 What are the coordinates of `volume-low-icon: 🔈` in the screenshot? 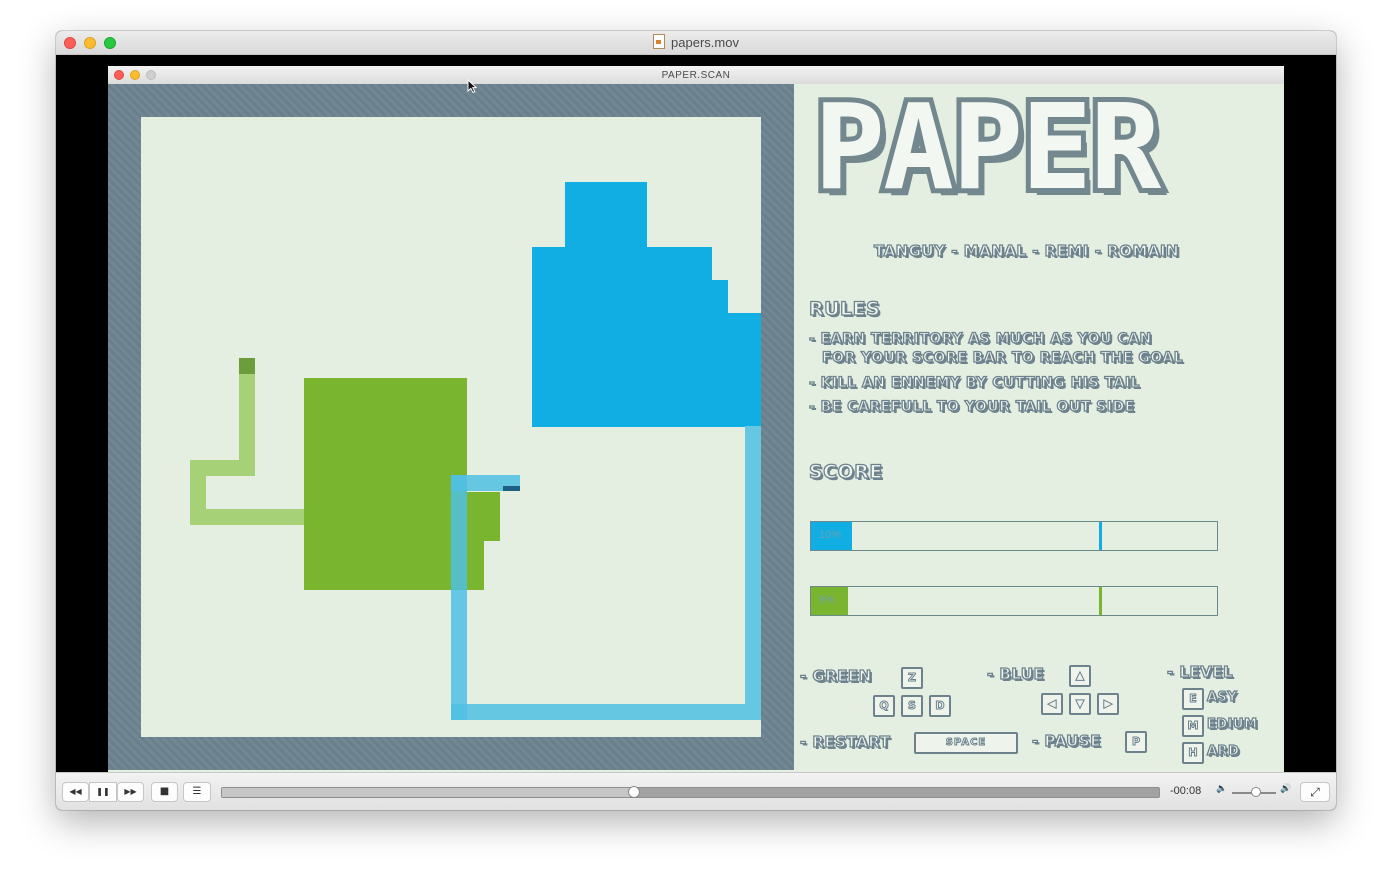 It's located at (1222, 789).